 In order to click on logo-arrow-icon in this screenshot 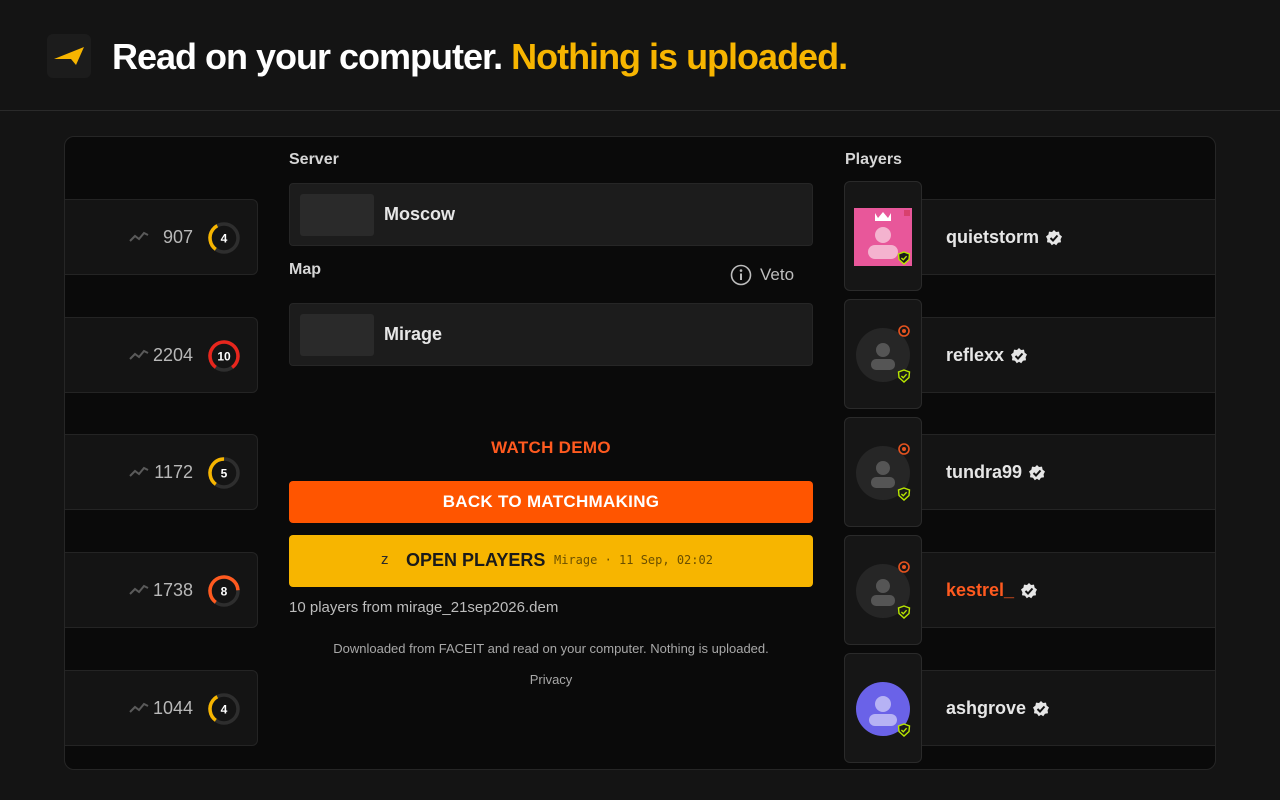, I will do `click(69, 56)`.